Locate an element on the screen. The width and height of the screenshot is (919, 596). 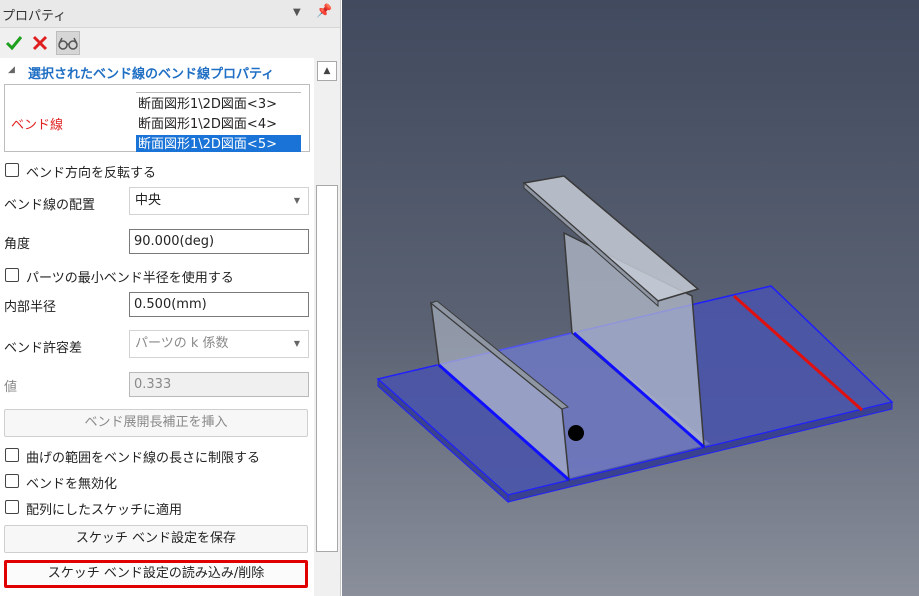
bendline-item-selected: 断面図形1\2D図面<5> is located at coordinates (218, 143).